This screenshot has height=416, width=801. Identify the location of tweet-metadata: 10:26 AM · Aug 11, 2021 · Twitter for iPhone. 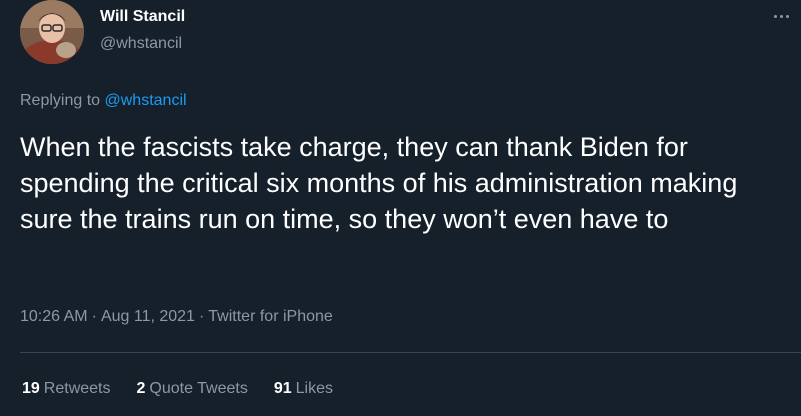
(176, 317).